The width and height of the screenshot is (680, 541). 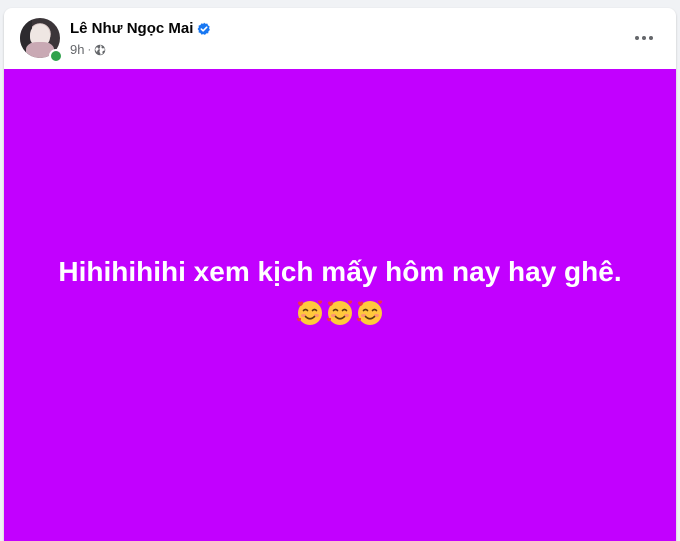 What do you see at coordinates (56, 56) in the screenshot?
I see `online-status-dot` at bounding box center [56, 56].